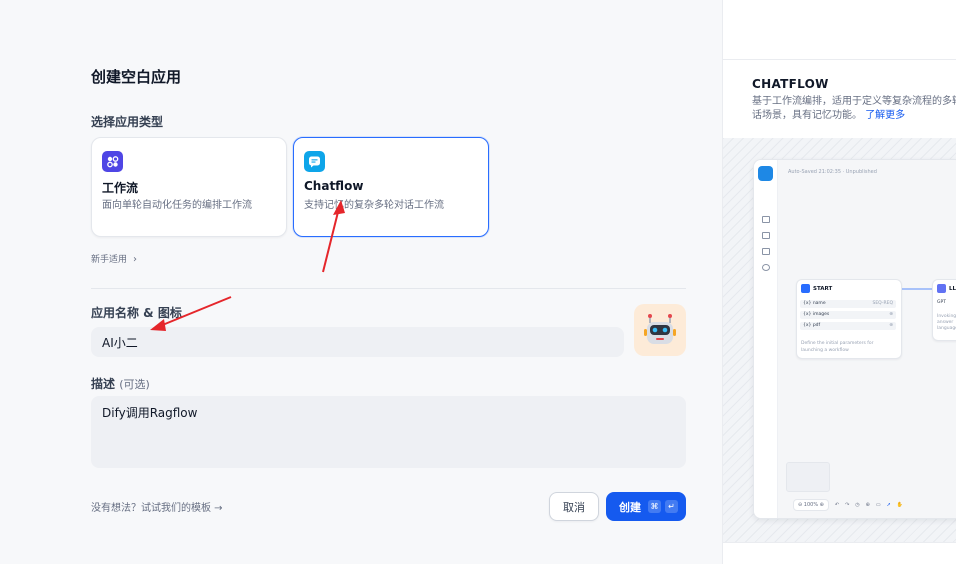 The height and width of the screenshot is (564, 956). What do you see at coordinates (832, 172) in the screenshot?
I see `preview-status: Auto-Saved 21:02:35 · Unpublished` at bounding box center [832, 172].